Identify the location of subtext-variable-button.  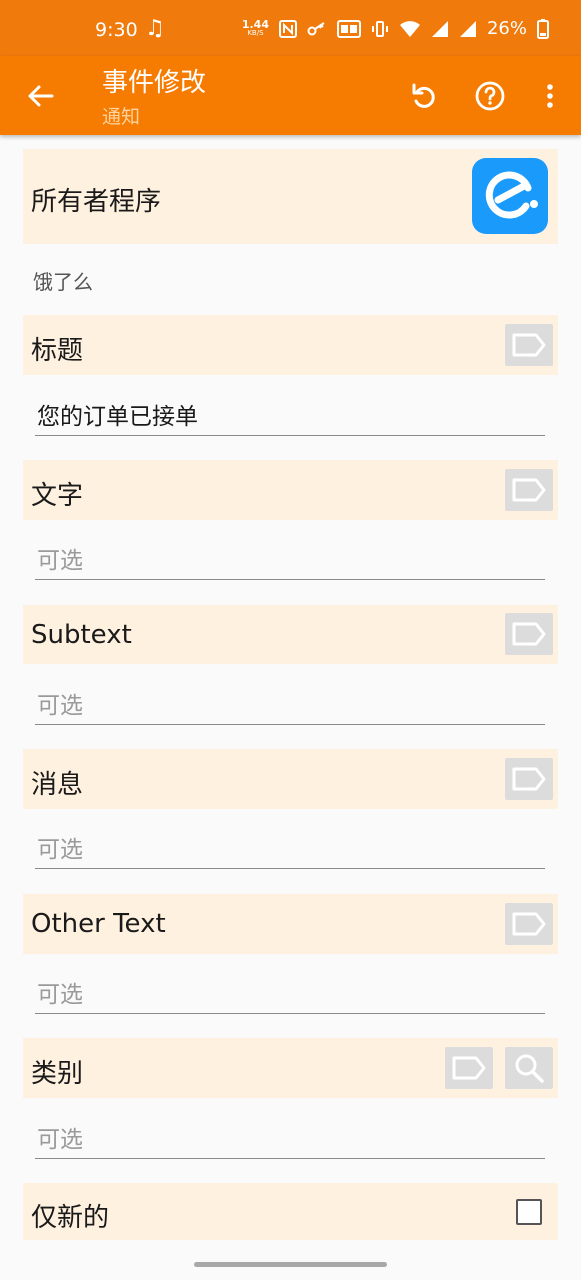
(529, 634).